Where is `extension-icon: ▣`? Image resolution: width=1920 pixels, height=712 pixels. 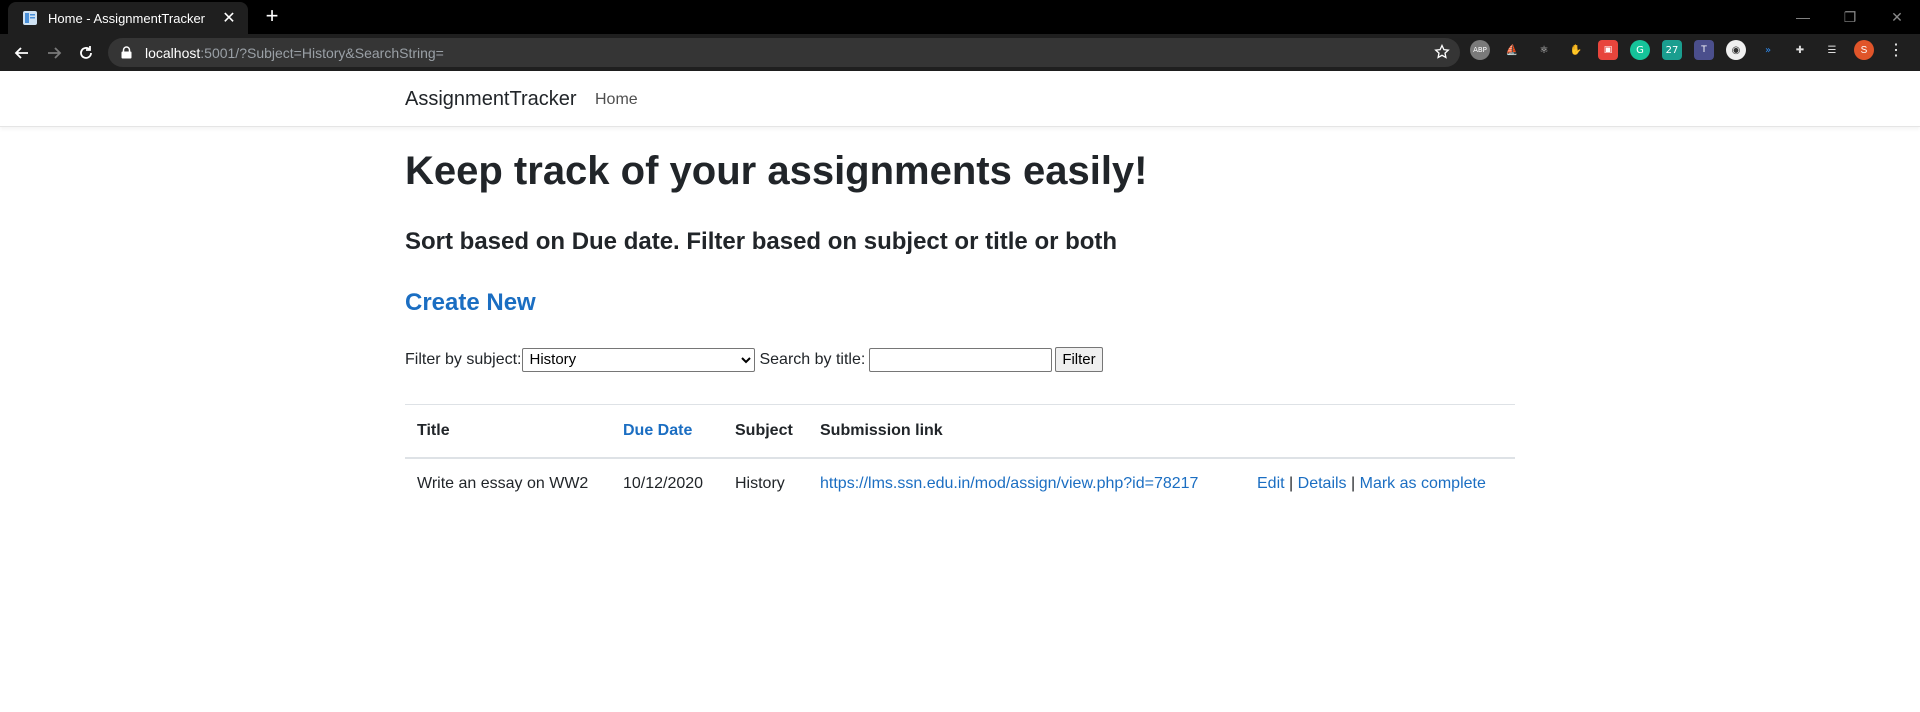
extension-icon: ▣ is located at coordinates (1608, 50).